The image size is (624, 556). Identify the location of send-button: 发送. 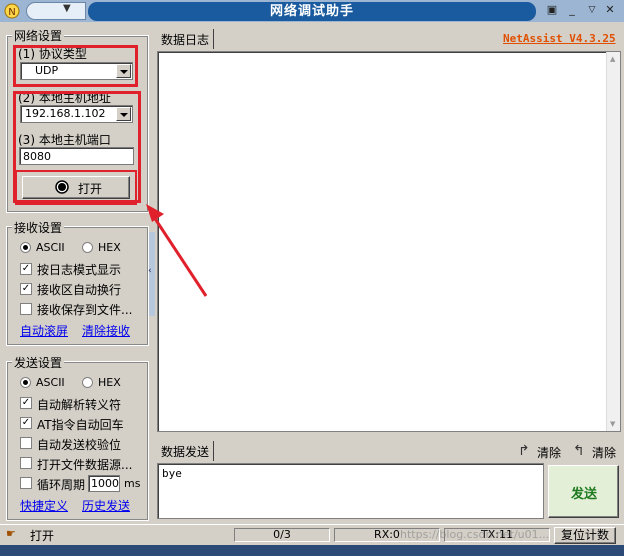
(583, 491).